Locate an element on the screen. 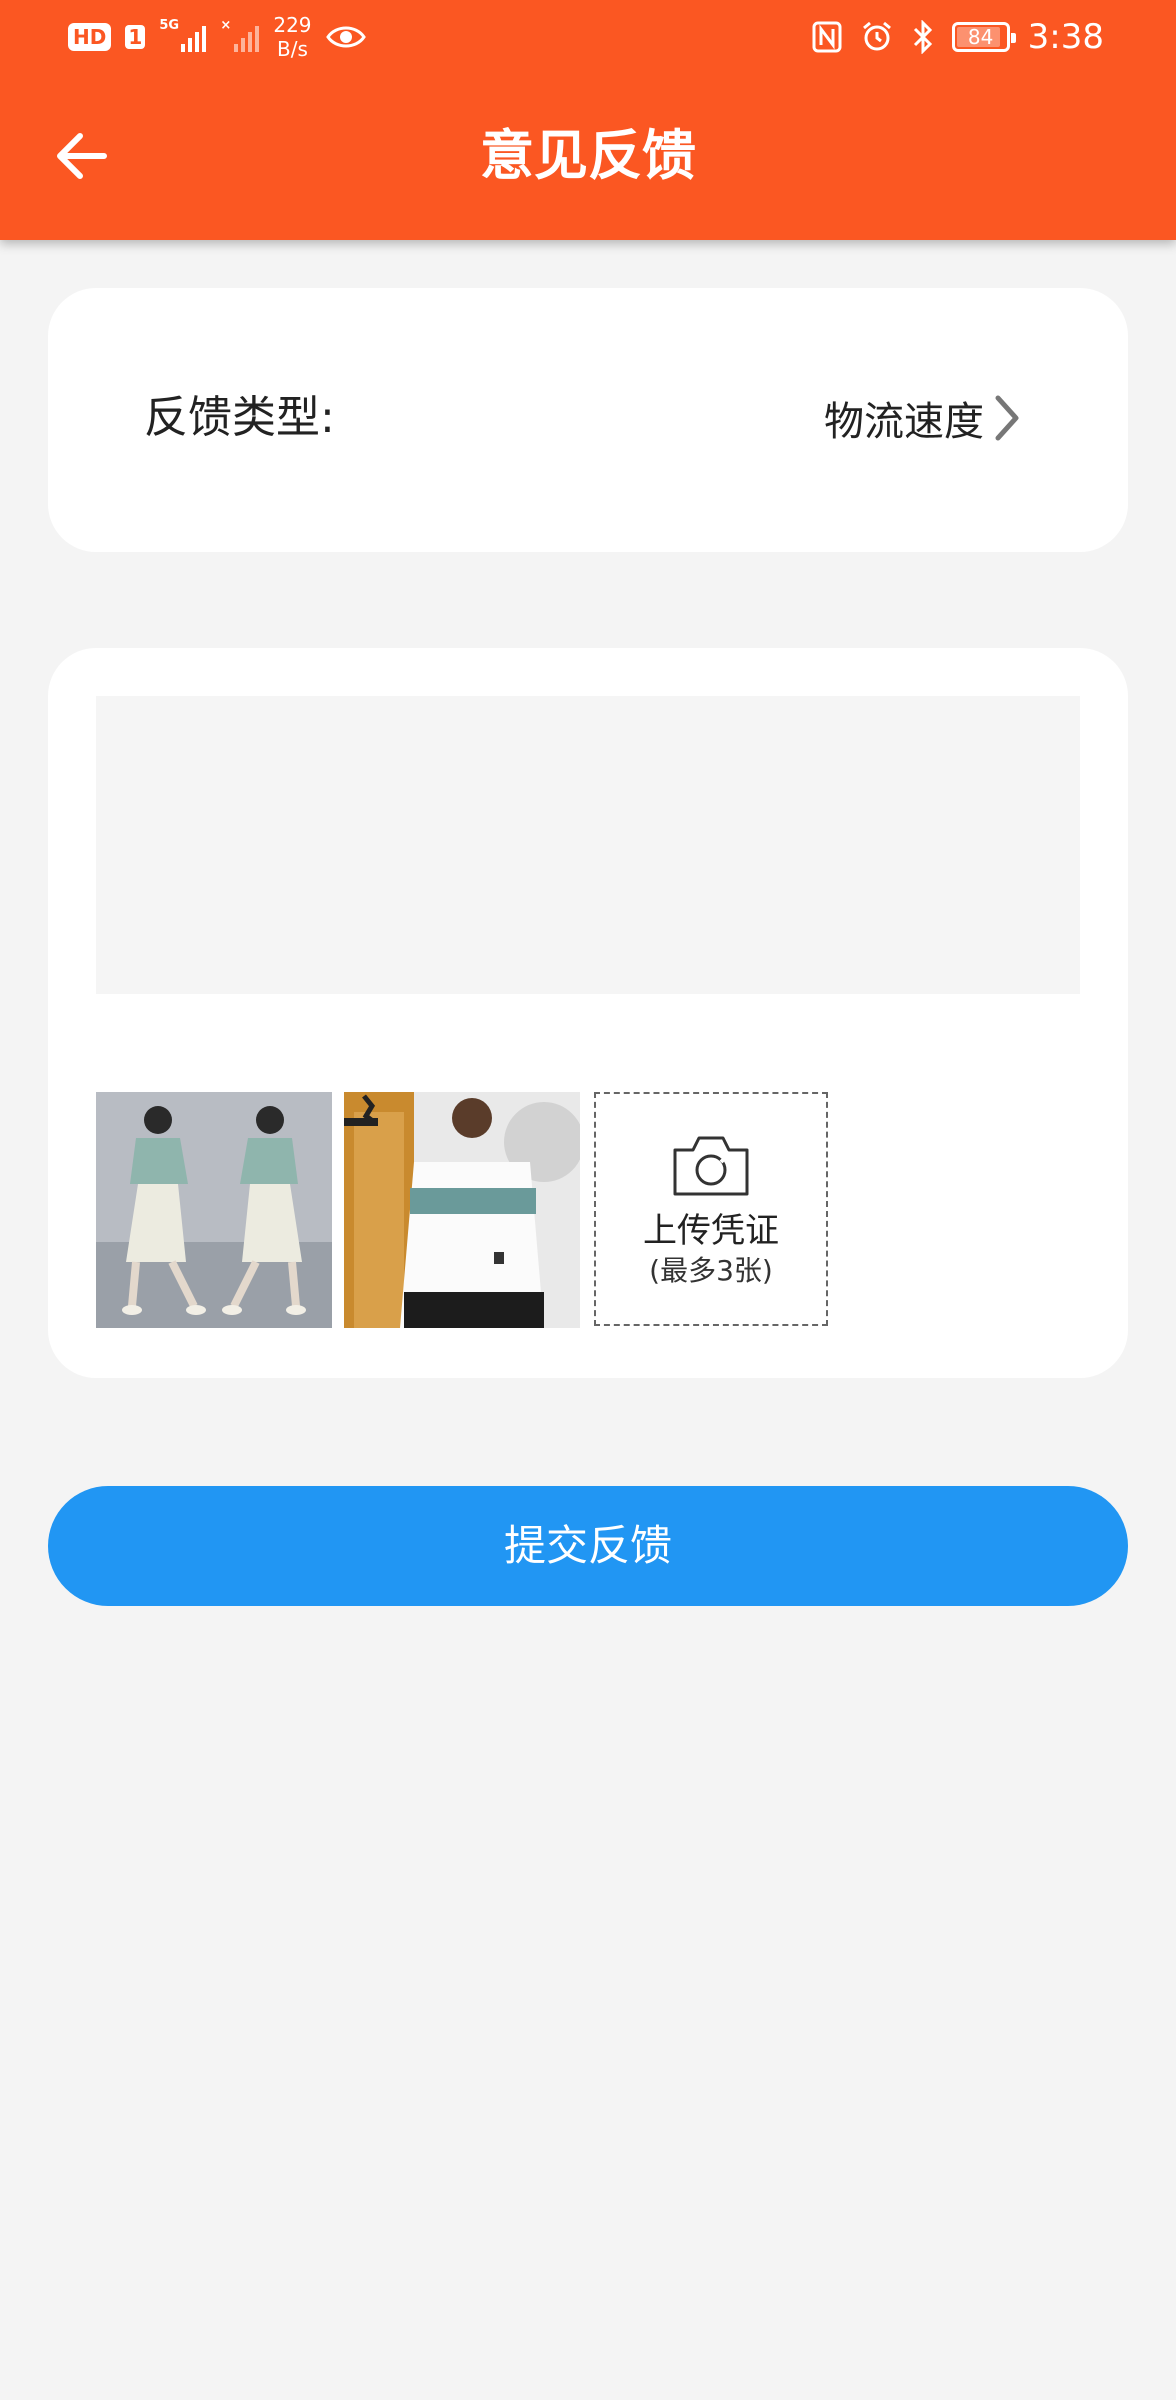  feedback-textarea is located at coordinates (588, 845).